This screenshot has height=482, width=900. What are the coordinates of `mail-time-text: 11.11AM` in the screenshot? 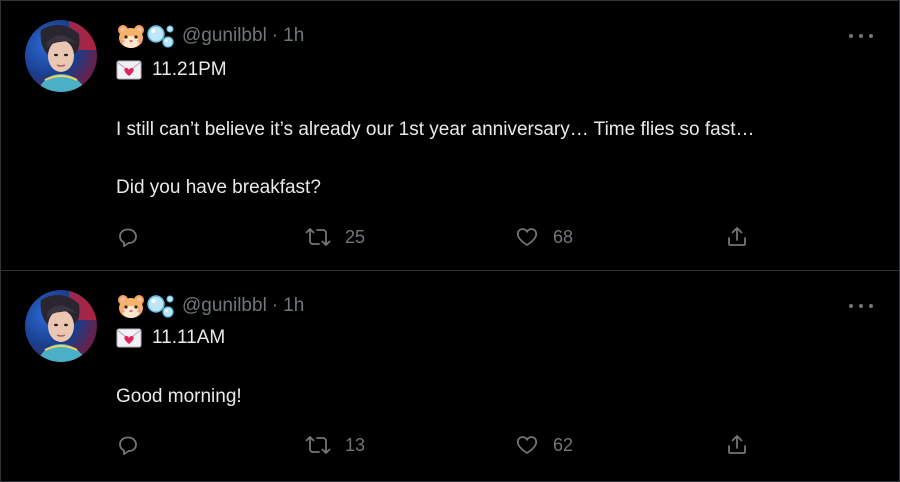 It's located at (189, 337).